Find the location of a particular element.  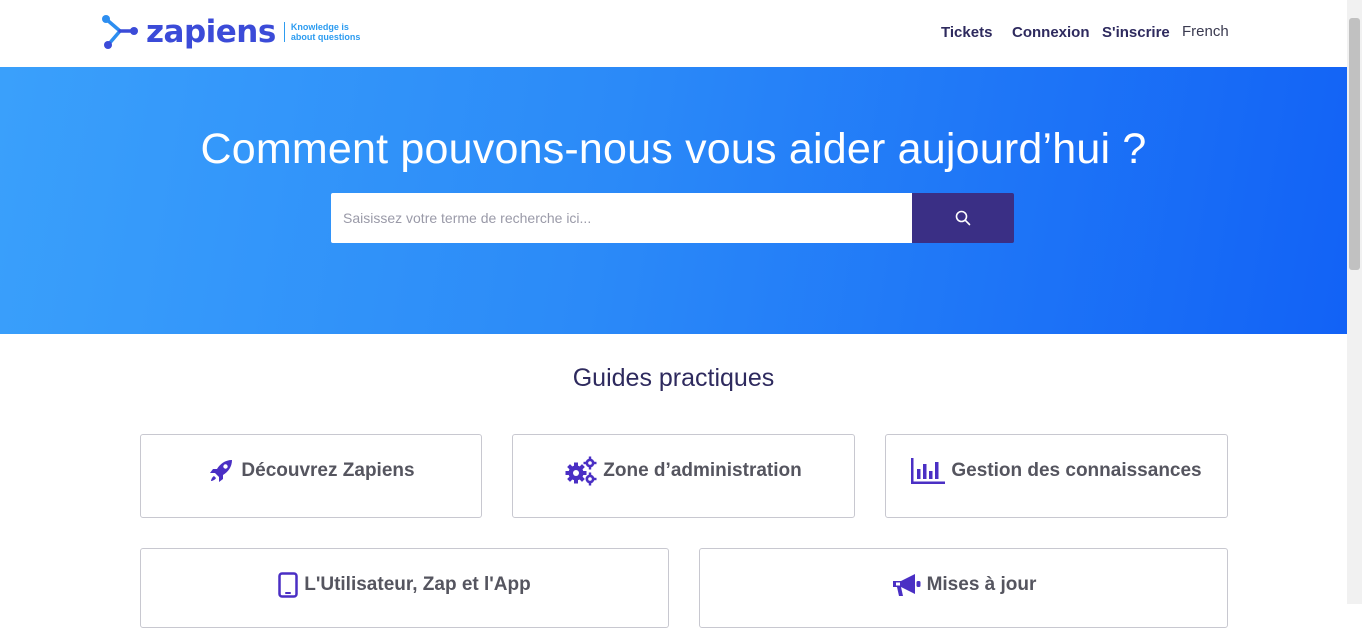

nav-language-wrap: French is located at coordinates (1205, 31).